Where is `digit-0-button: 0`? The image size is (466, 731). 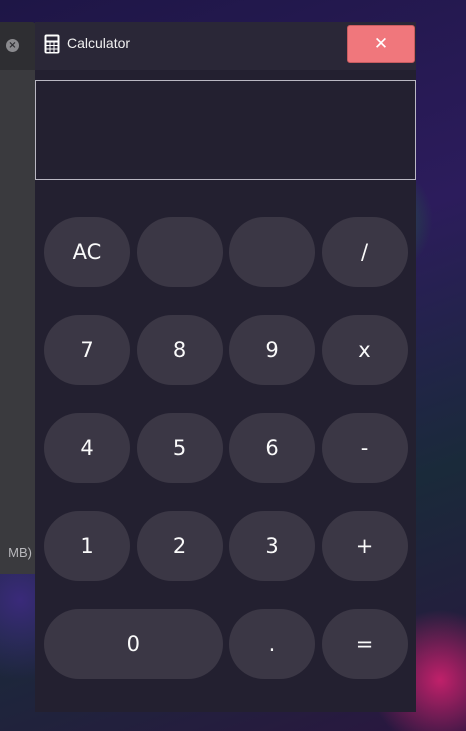 digit-0-button: 0 is located at coordinates (133, 644).